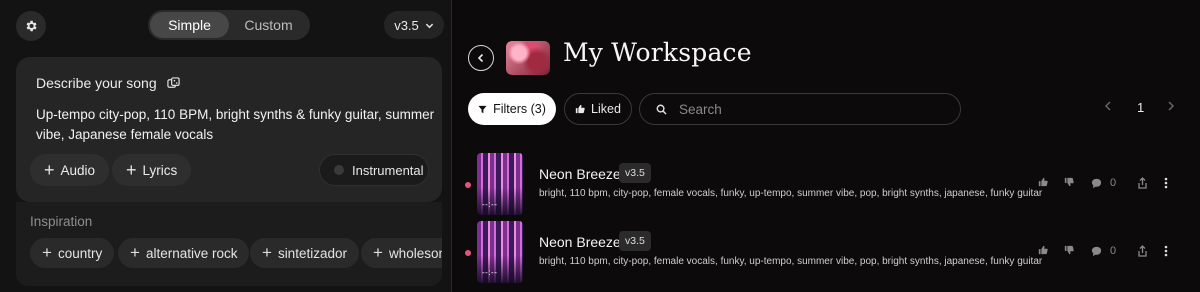 This screenshot has height=292, width=1200. I want to click on inspiration-tag: + sintetizador, so click(304, 253).